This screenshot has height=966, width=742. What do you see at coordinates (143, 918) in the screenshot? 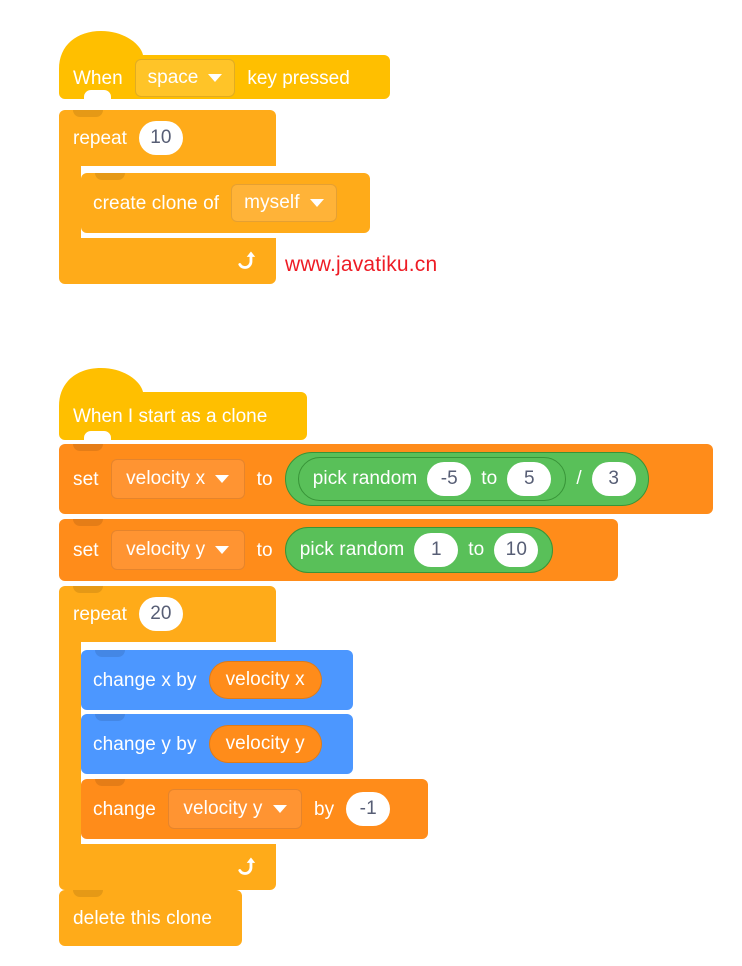
I see `delete-this-clone-label: delete this clone` at bounding box center [143, 918].